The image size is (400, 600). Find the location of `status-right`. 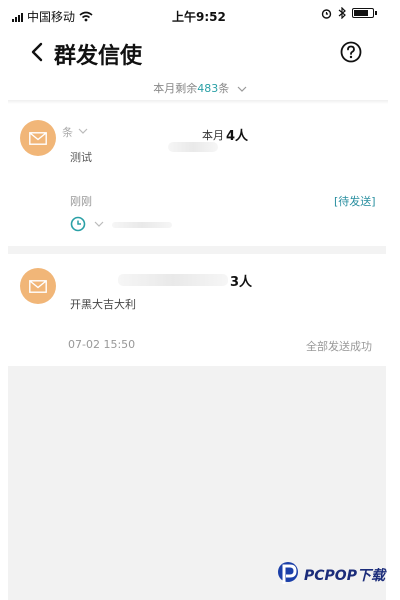

status-right is located at coordinates (349, 13).